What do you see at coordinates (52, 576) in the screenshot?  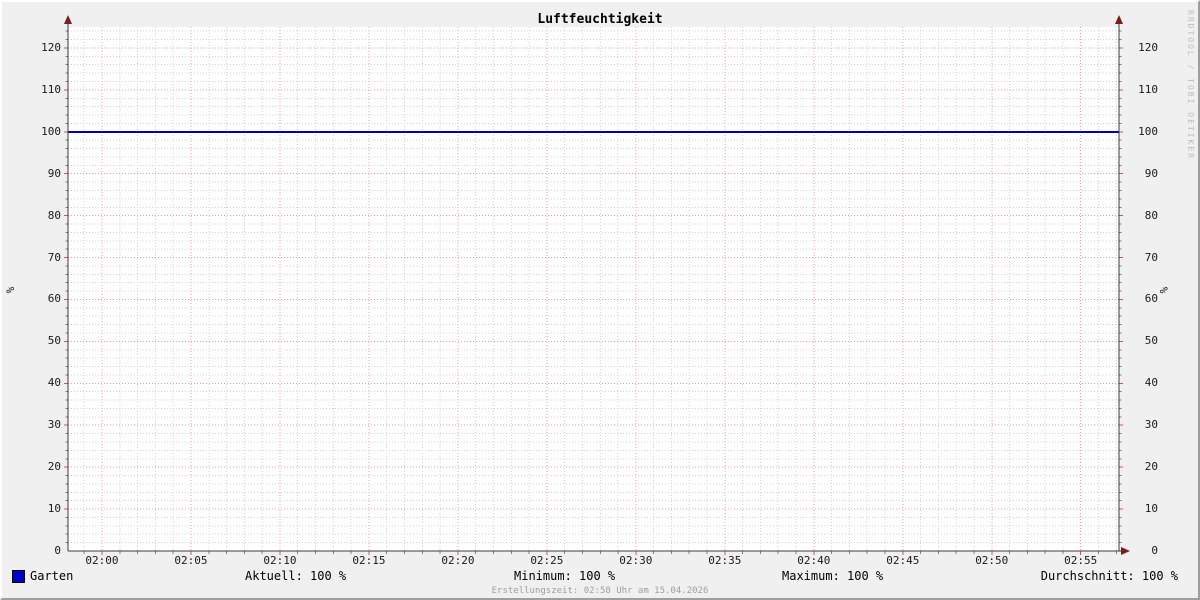 I see `series-label: Garten` at bounding box center [52, 576].